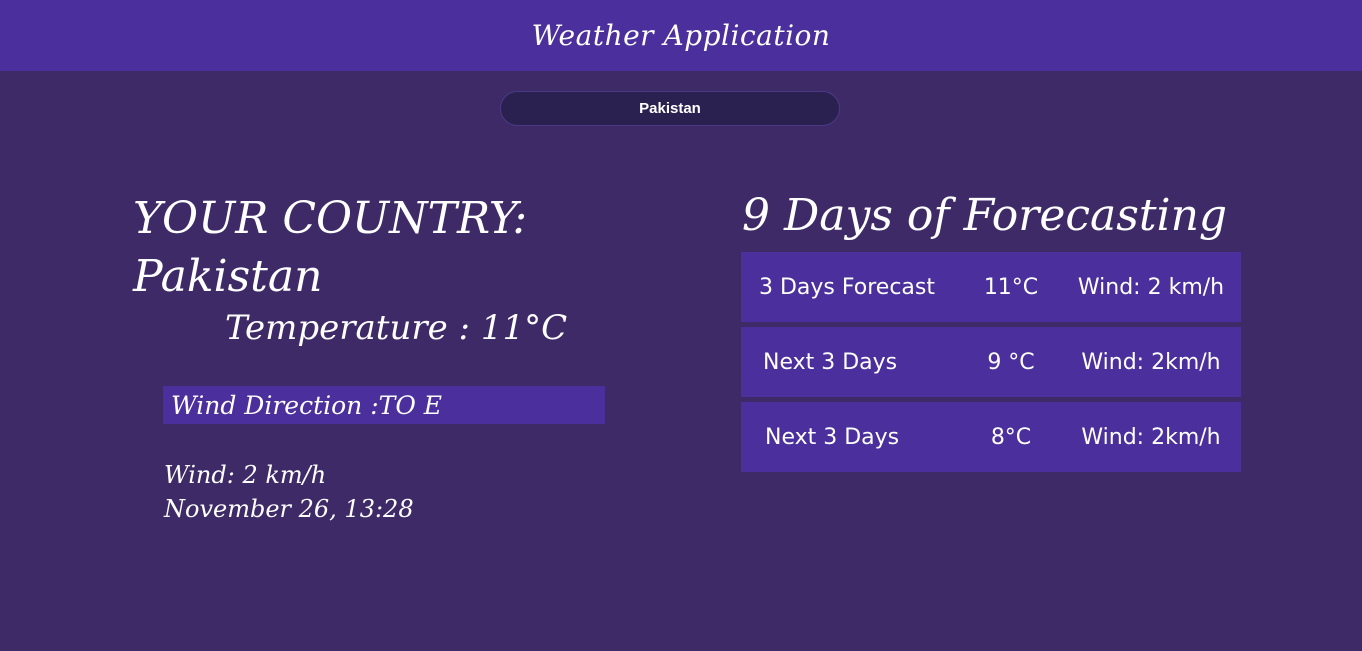 This screenshot has width=1362, height=651. Describe the element at coordinates (228, 276) in the screenshot. I see `country-name: Pakistan` at that location.